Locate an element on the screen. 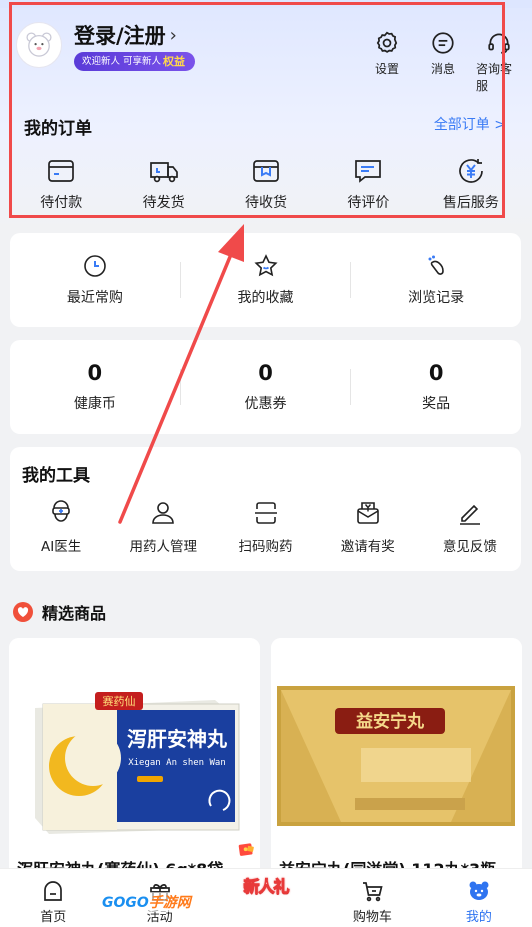 The height and width of the screenshot is (927, 532). invite-rewards-label: 邀请有奖 is located at coordinates (367, 547).